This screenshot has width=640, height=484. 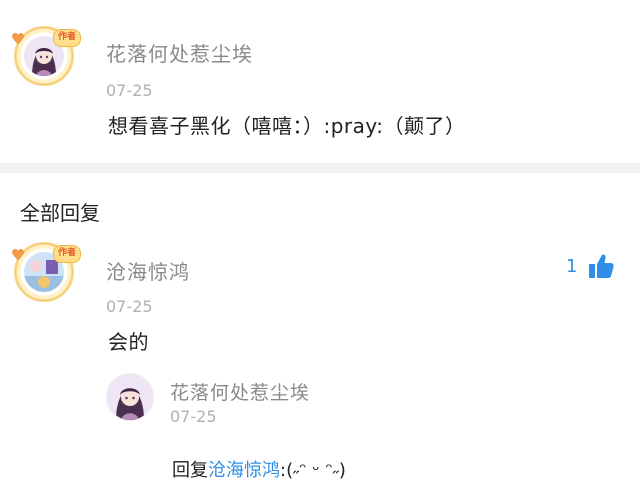 I want to click on avatar-image, so click(x=130, y=397).